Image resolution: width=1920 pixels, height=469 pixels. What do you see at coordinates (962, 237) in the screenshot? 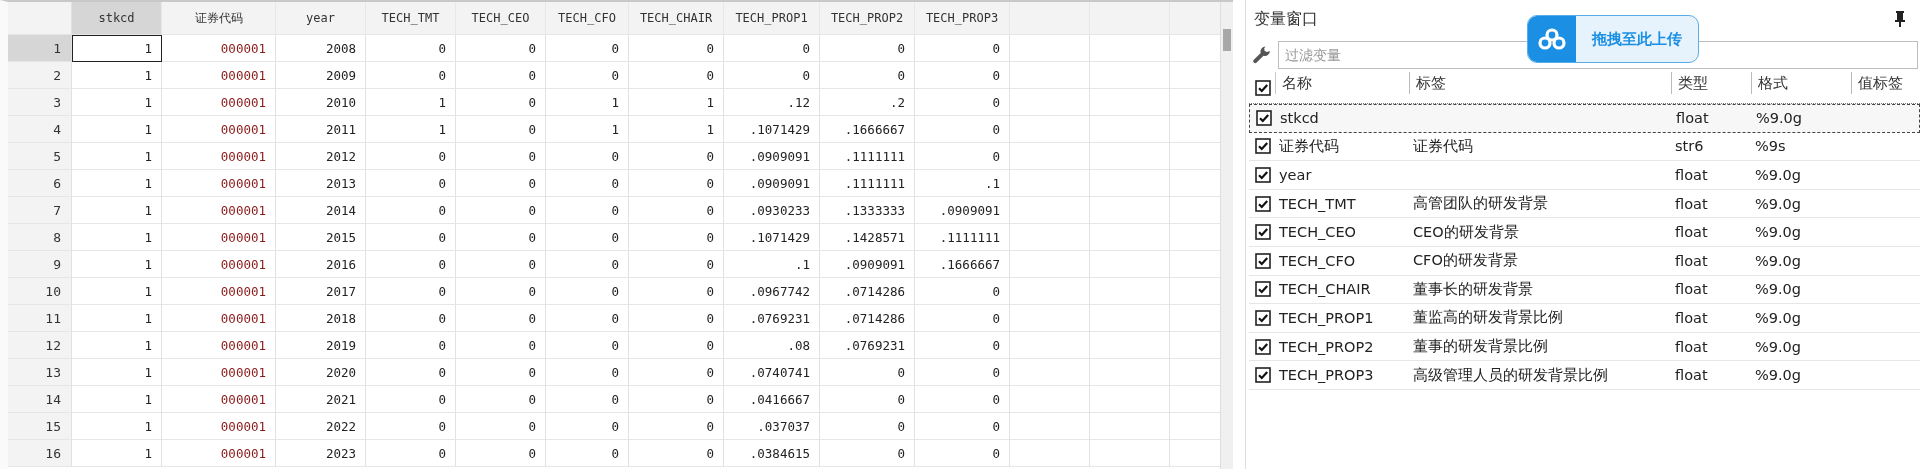
I see `table-cell: .1111111` at bounding box center [962, 237].